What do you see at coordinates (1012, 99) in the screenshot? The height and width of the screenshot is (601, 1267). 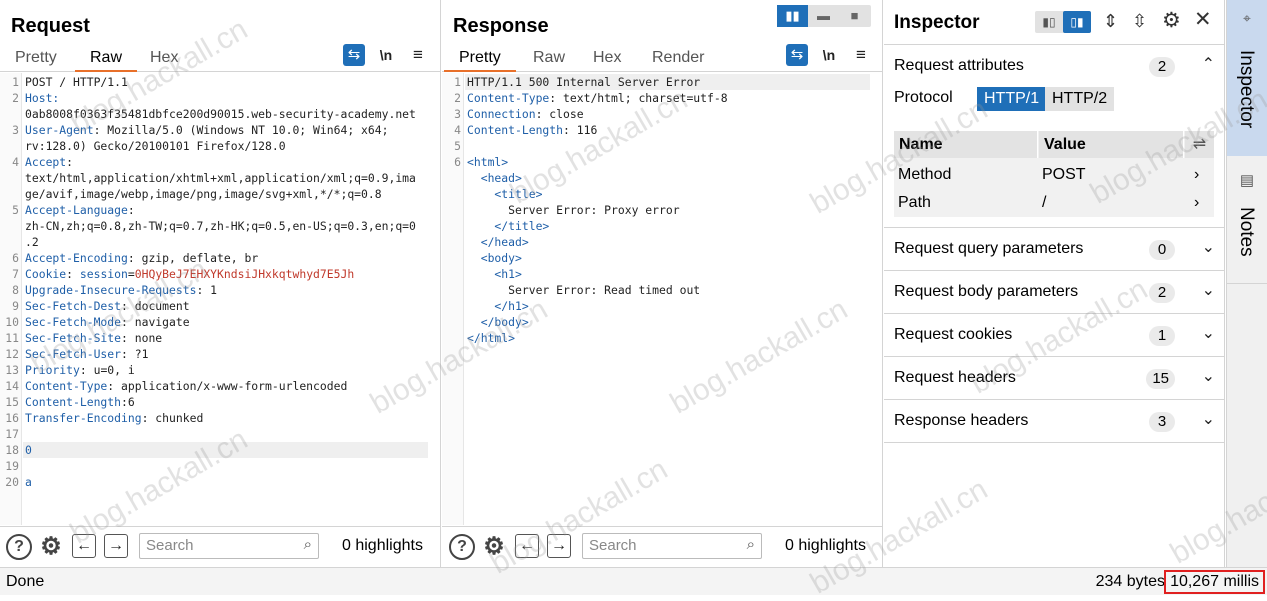 I see `protocol-http1: HTTP/1` at bounding box center [1012, 99].